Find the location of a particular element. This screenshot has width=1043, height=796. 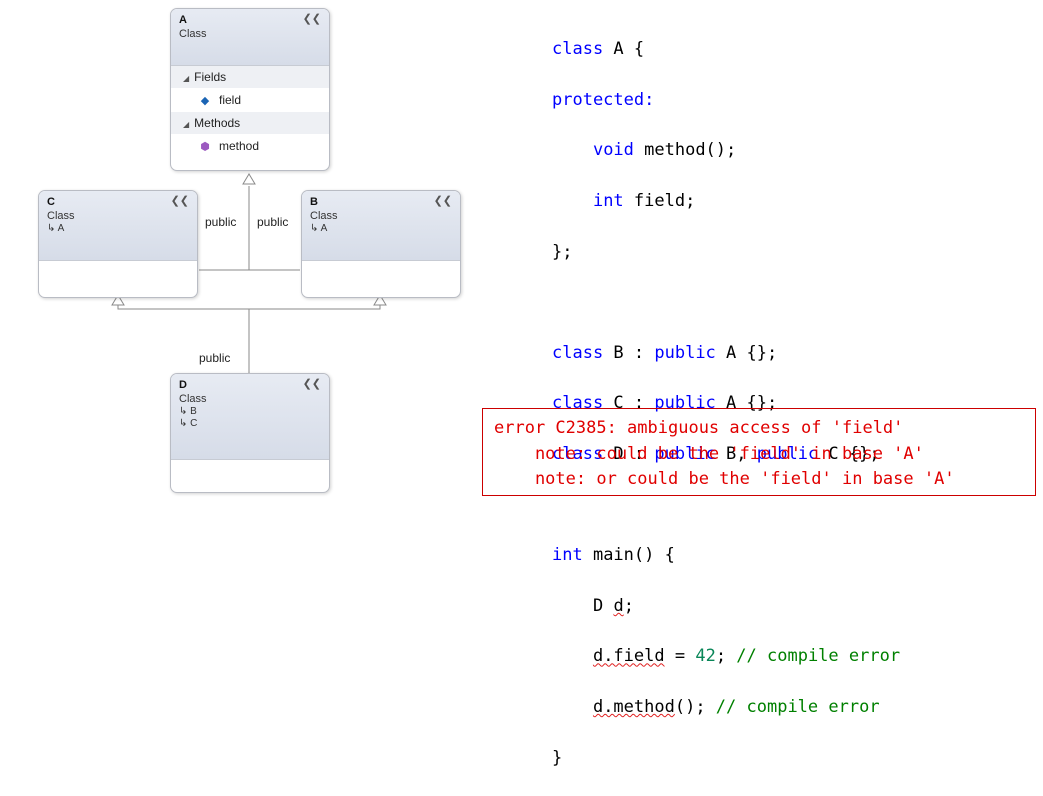

code-line: class B : public A {}; is located at coordinates (726, 353).